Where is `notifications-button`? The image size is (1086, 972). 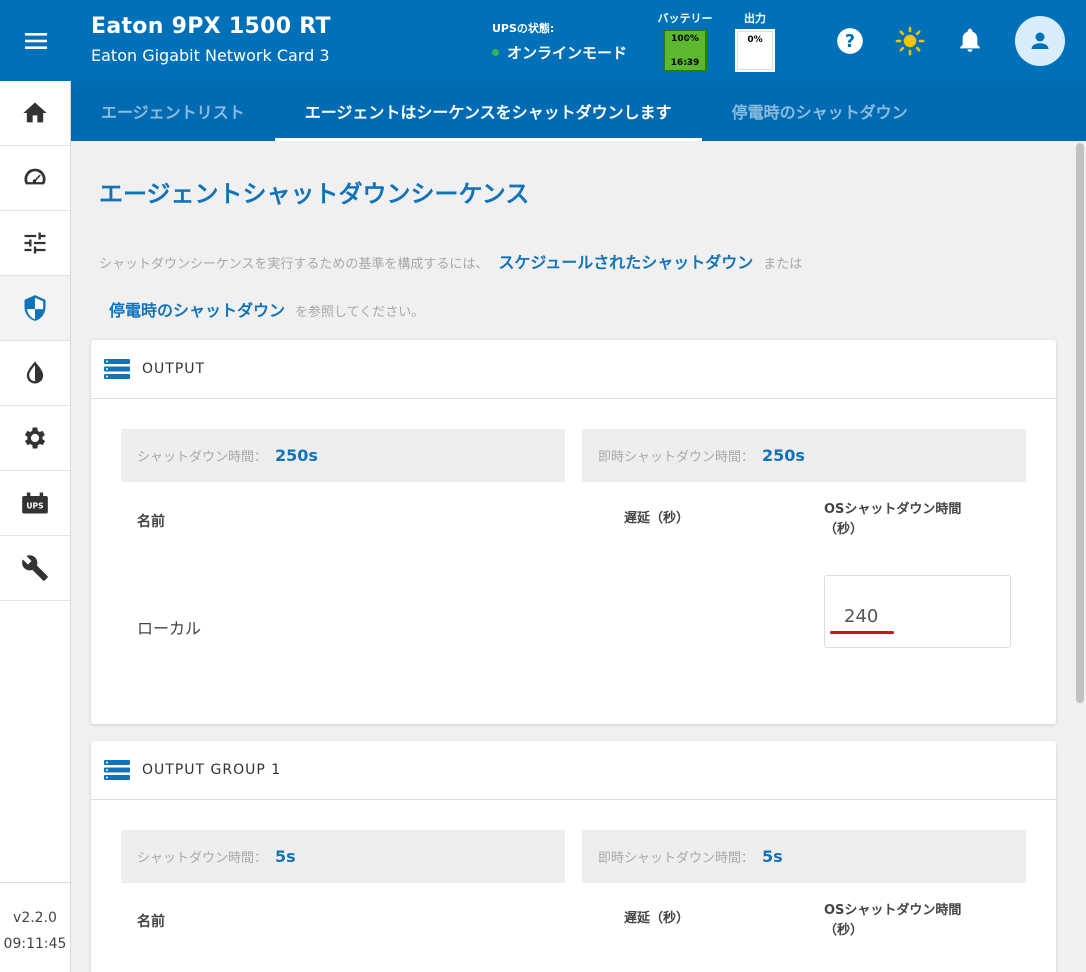
notifications-button is located at coordinates (970, 41).